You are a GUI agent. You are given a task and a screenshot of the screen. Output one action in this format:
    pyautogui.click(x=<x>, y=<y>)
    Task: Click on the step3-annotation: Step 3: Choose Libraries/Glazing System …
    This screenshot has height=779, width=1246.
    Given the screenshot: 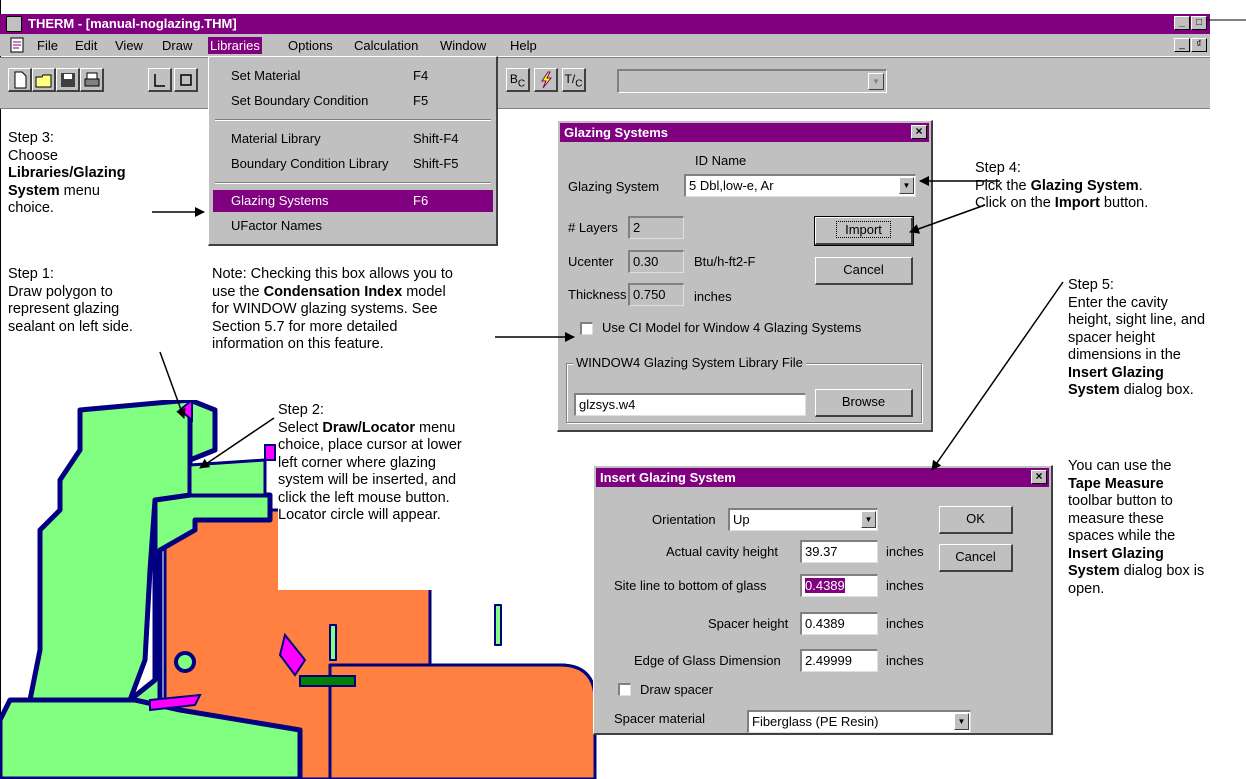 What is the action you would take?
    pyautogui.click(x=67, y=173)
    